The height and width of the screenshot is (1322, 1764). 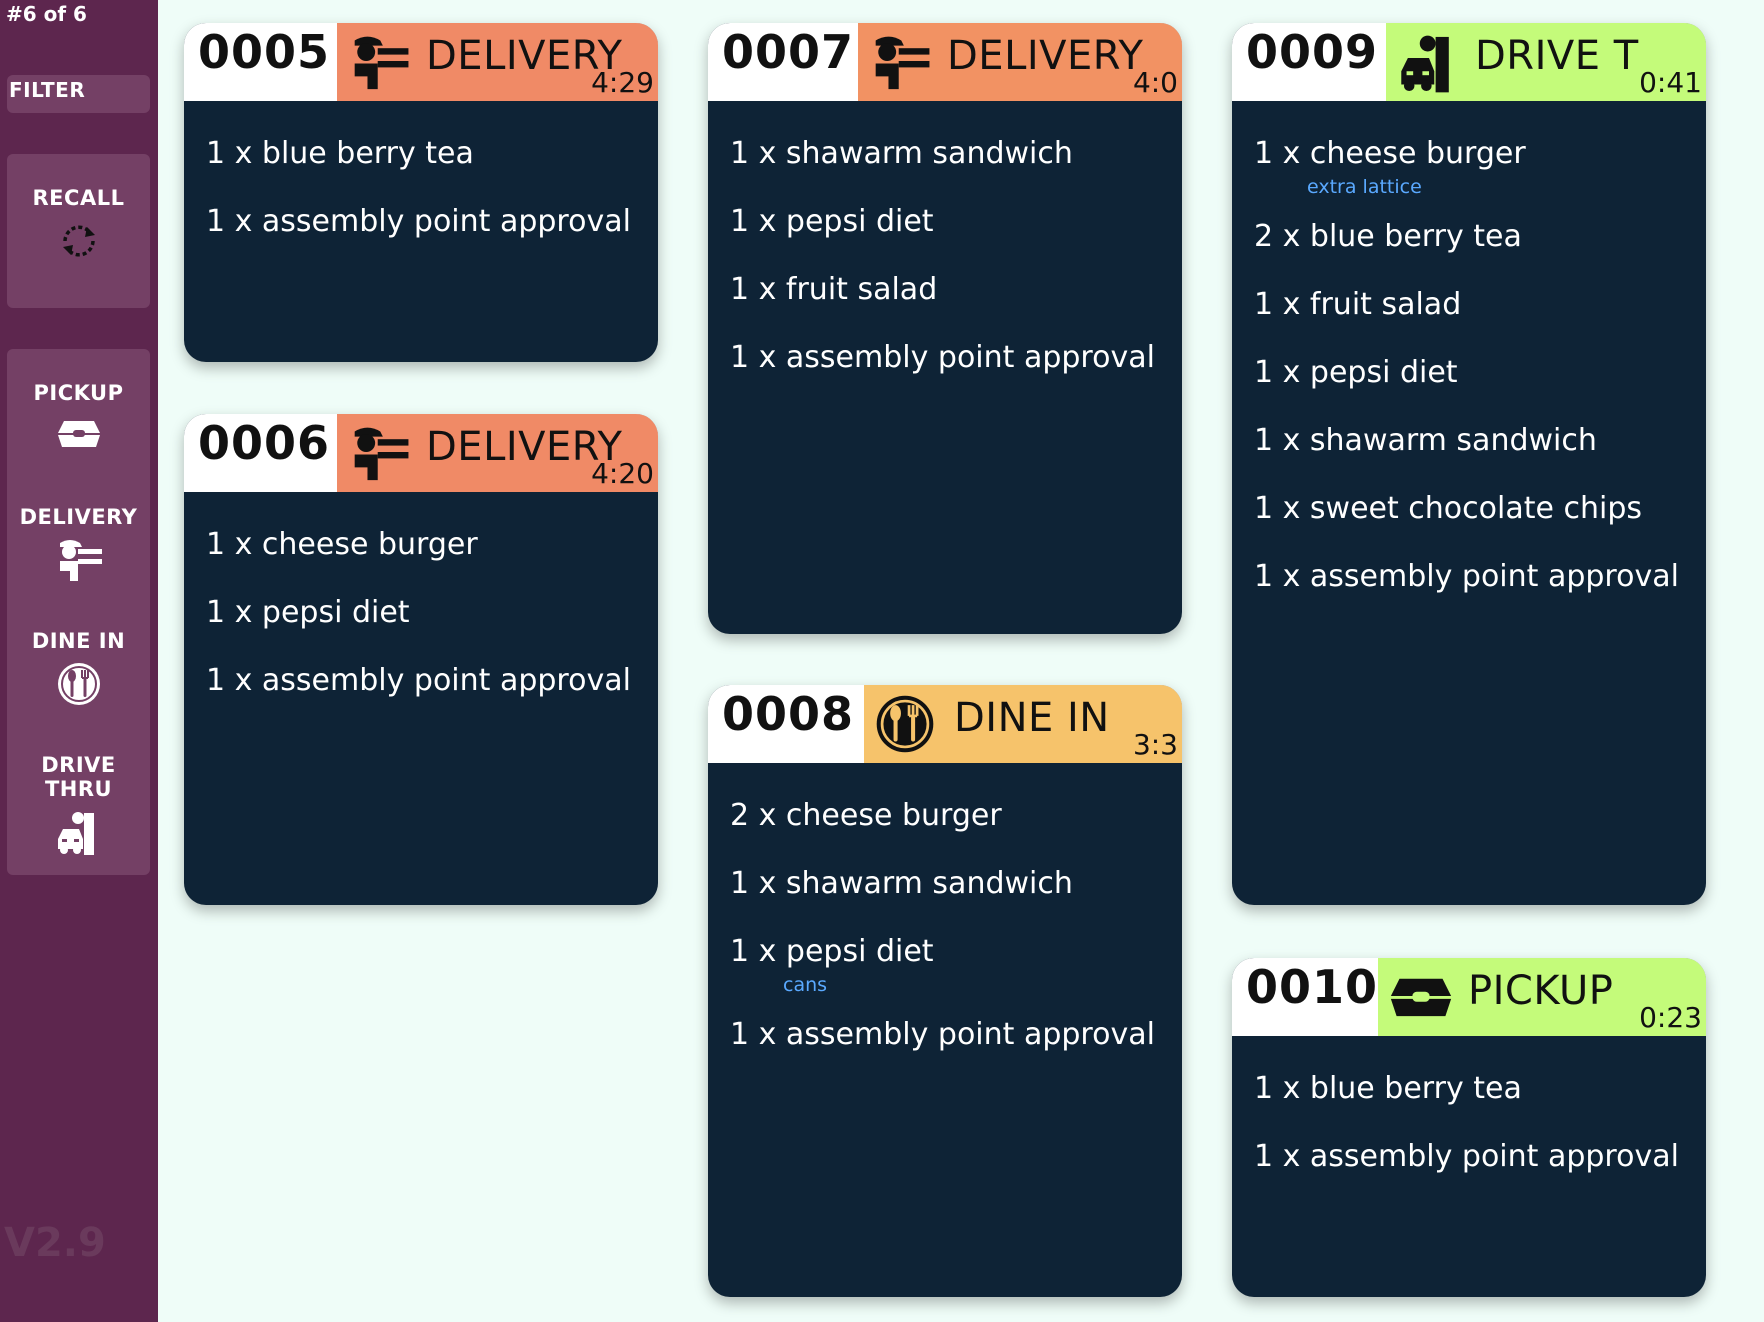 I want to click on order-header: 0009 DRIVE T 0:41, so click(x=1469, y=62).